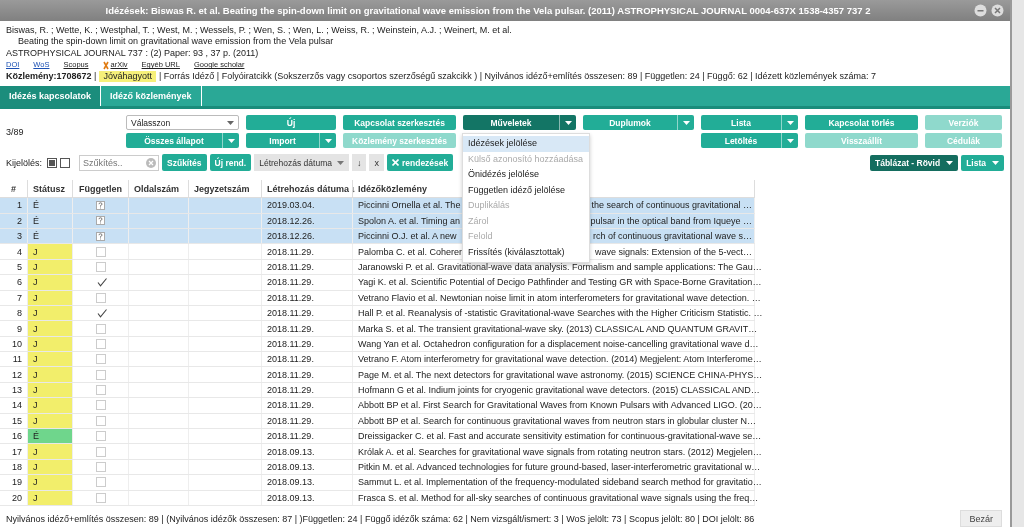 This screenshot has width=1024, height=527. Describe the element at coordinates (14, 328) in the screenshot. I see `table-cell: 9` at that location.